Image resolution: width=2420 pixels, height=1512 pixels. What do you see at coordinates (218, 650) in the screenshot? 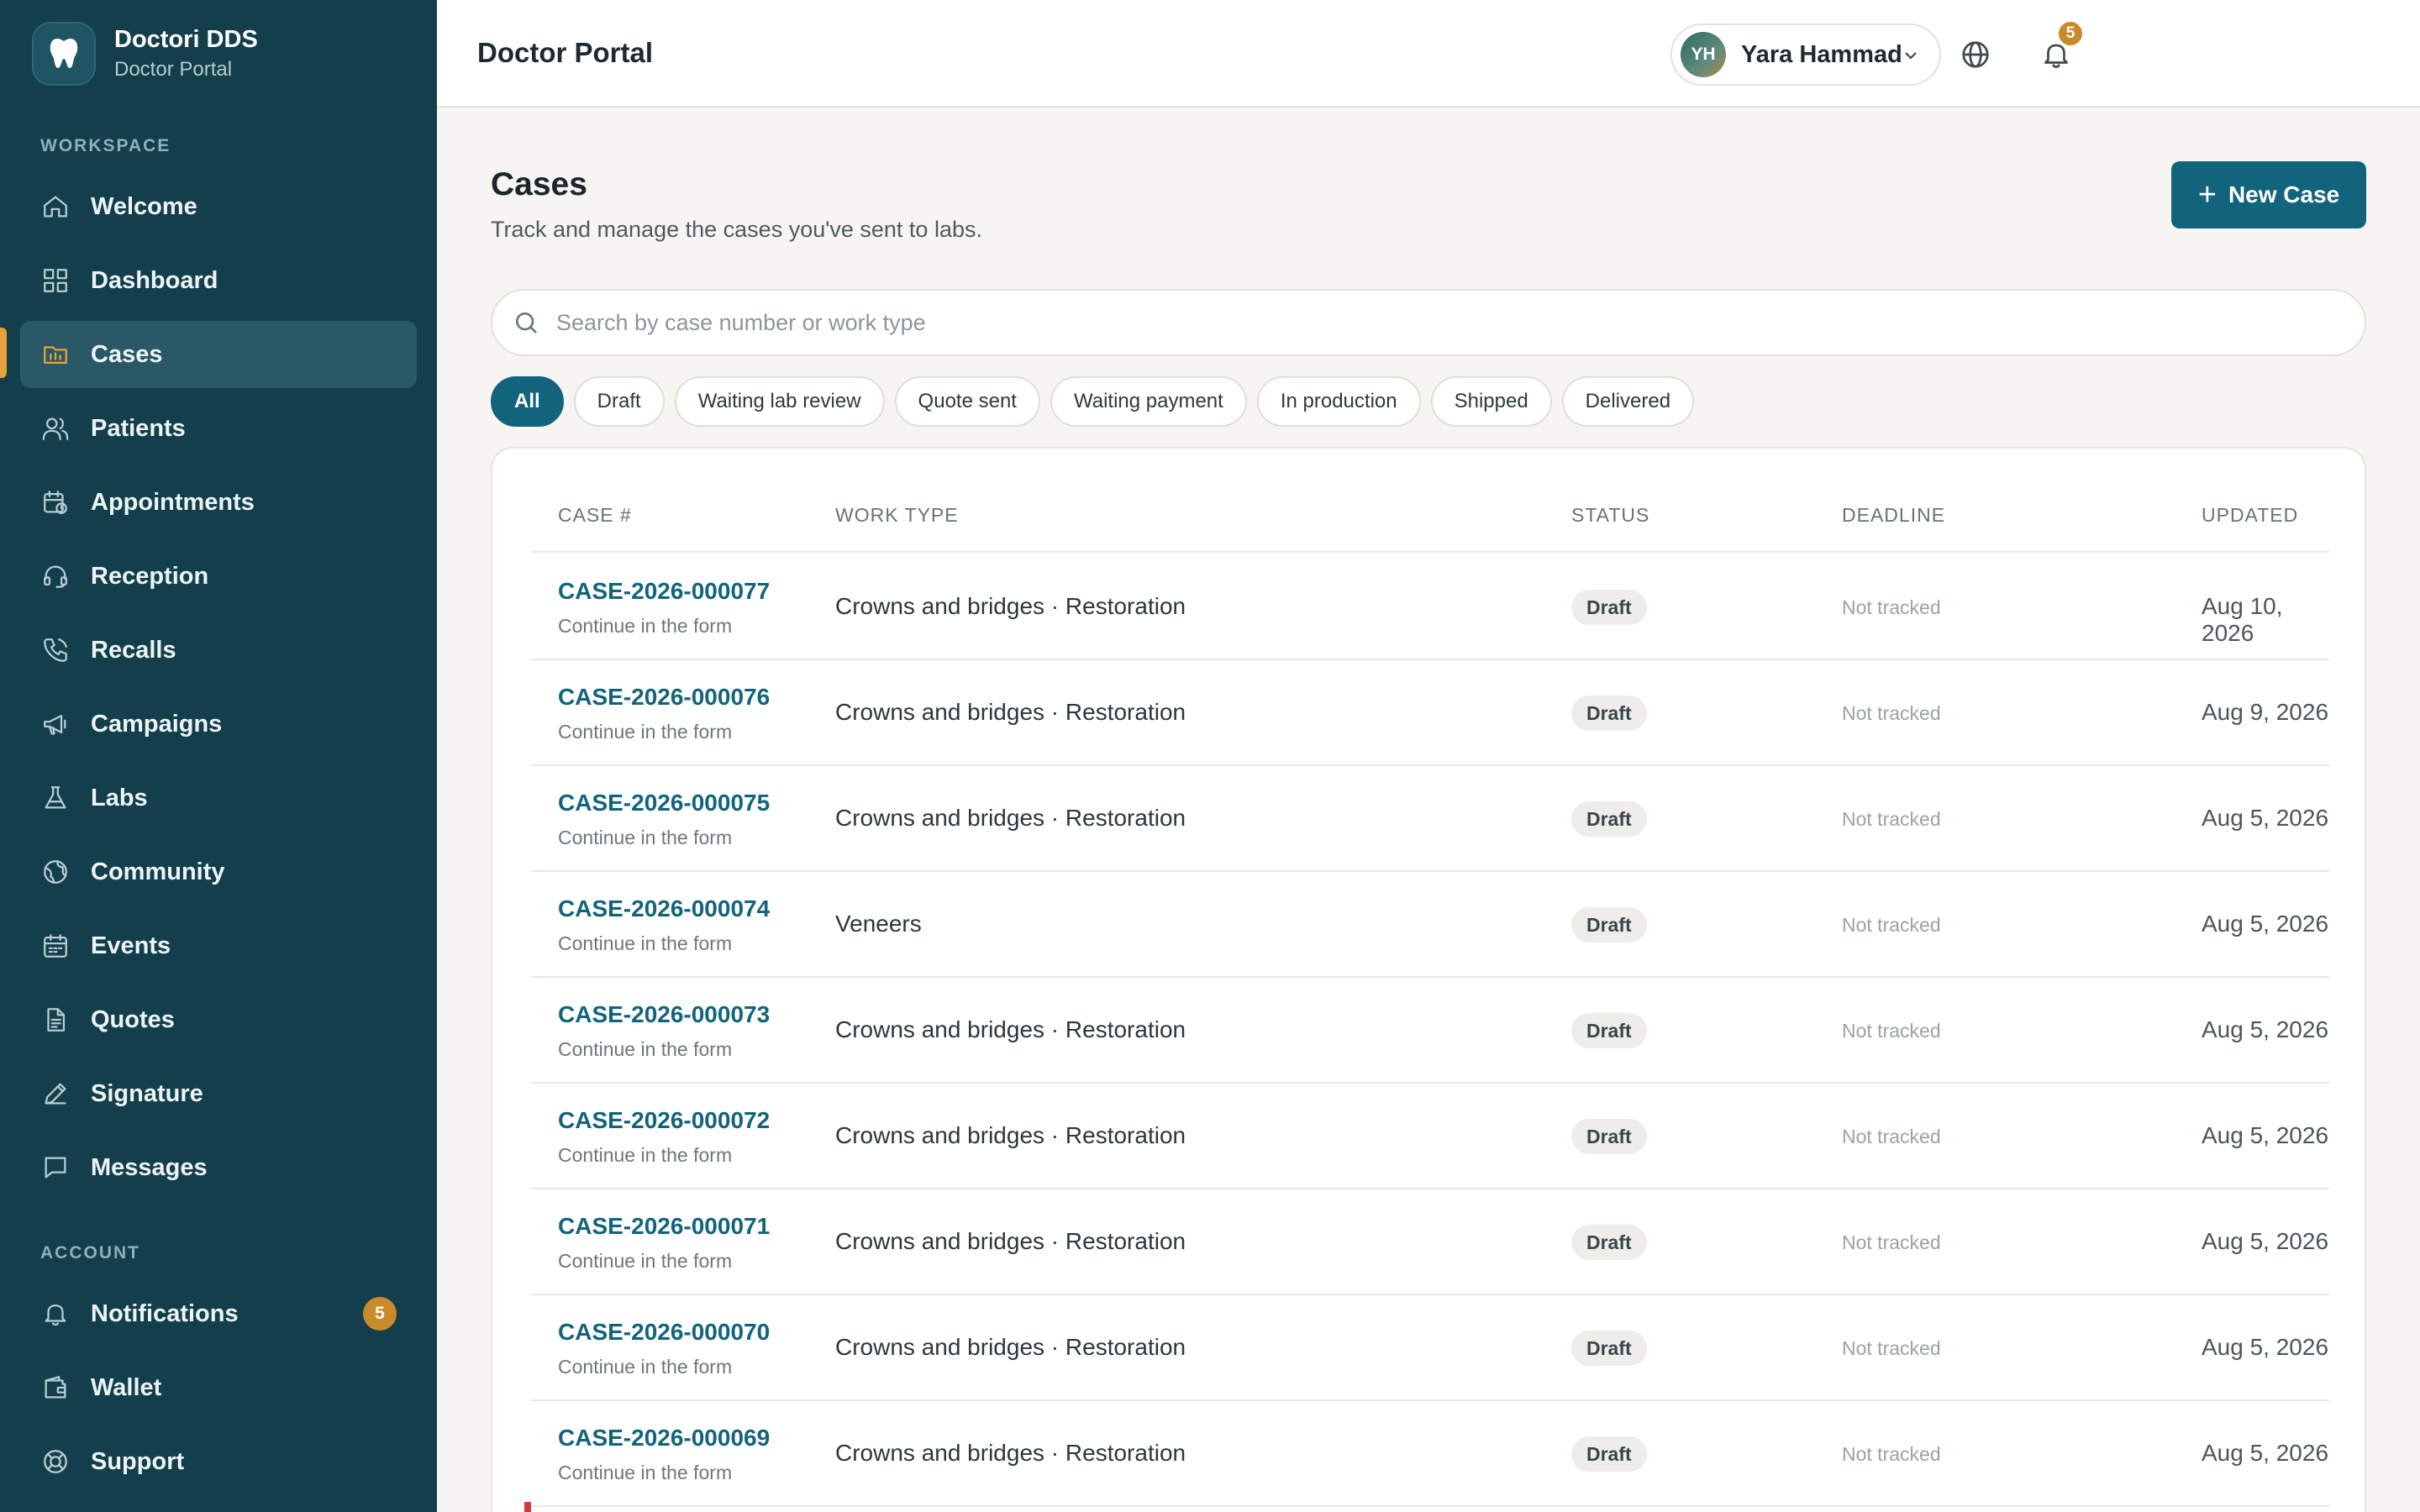
I see `sidebar-item-recalls: Recalls` at bounding box center [218, 650].